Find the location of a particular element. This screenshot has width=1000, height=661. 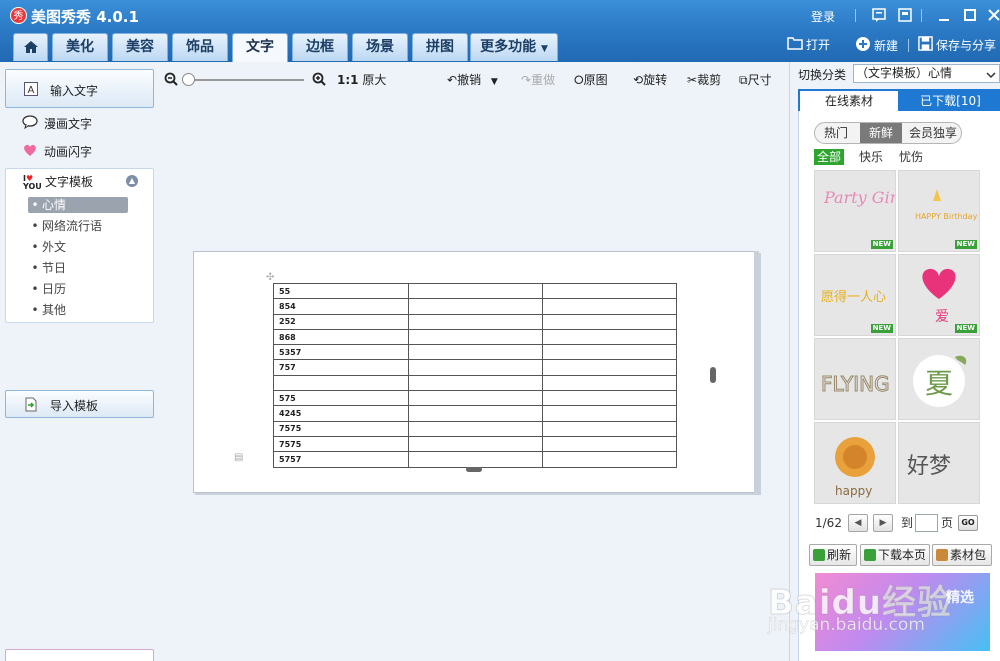

material-thumb-wish-person: 愿得一人心 NEW is located at coordinates (855, 295).